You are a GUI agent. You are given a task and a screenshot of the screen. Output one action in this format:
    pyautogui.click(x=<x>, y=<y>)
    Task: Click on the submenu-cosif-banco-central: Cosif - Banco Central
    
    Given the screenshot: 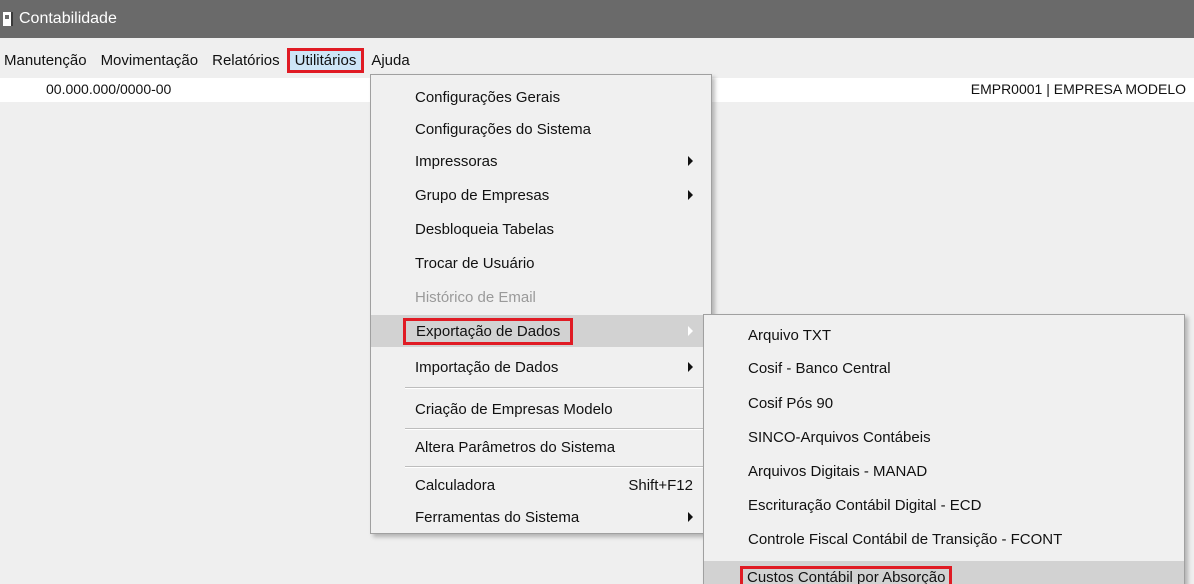 What is the action you would take?
    pyautogui.click(x=944, y=368)
    